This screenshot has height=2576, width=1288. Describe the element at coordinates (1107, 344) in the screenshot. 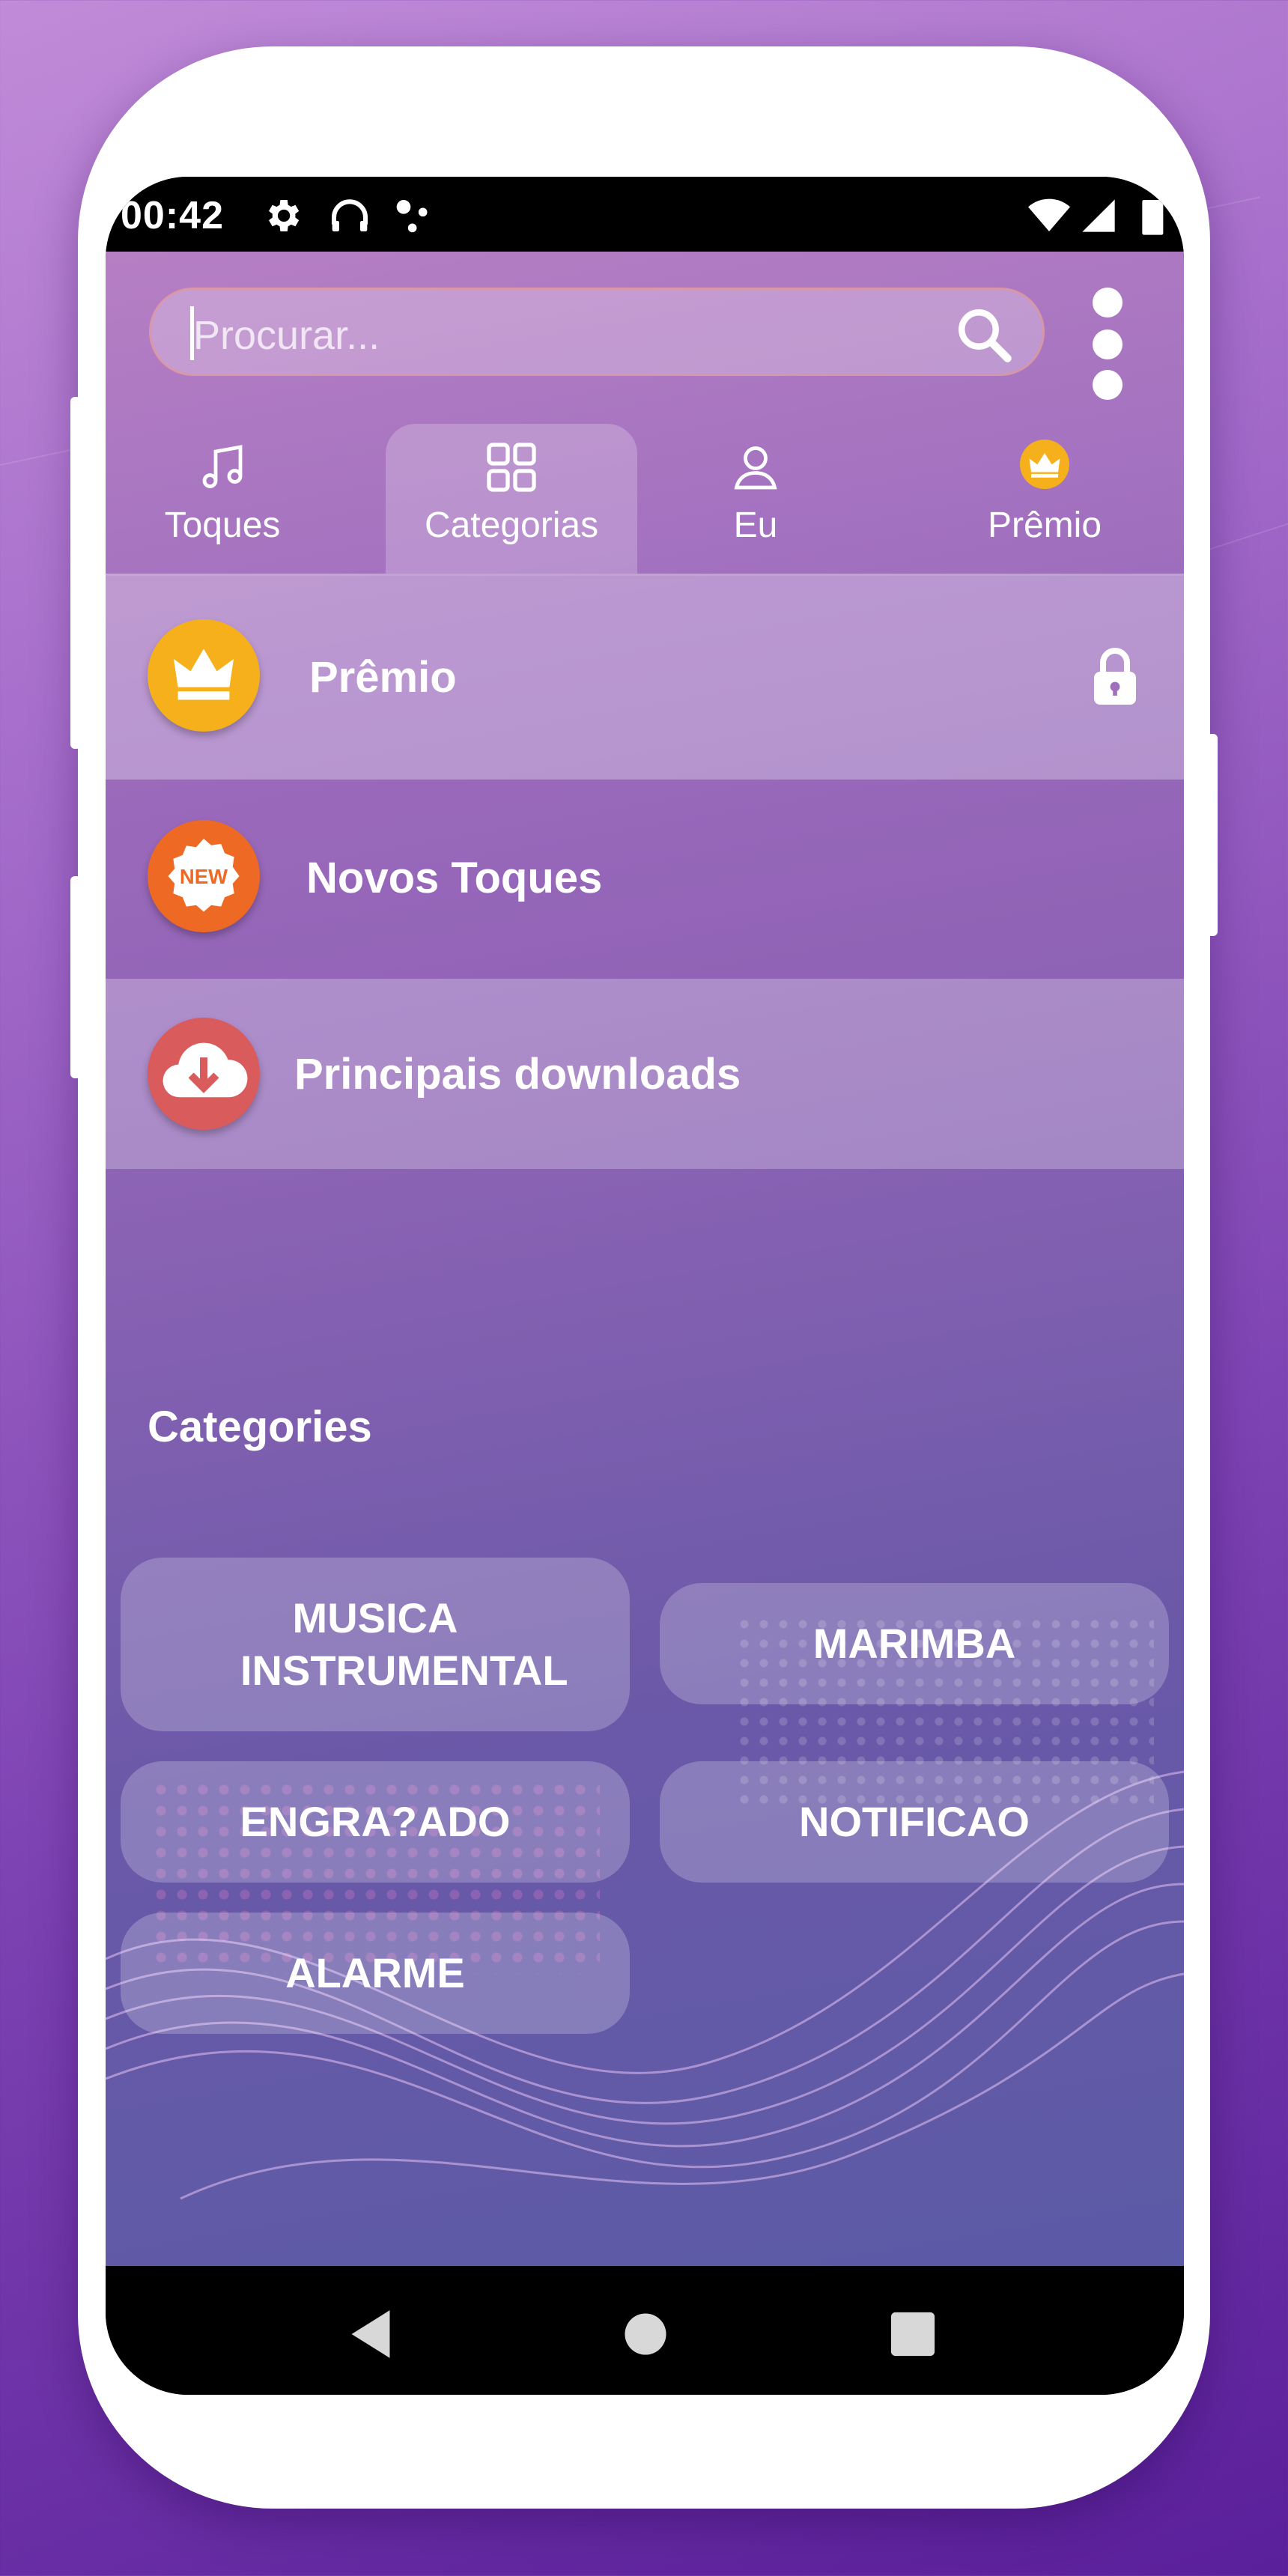

I see `more-vert-icon` at that location.